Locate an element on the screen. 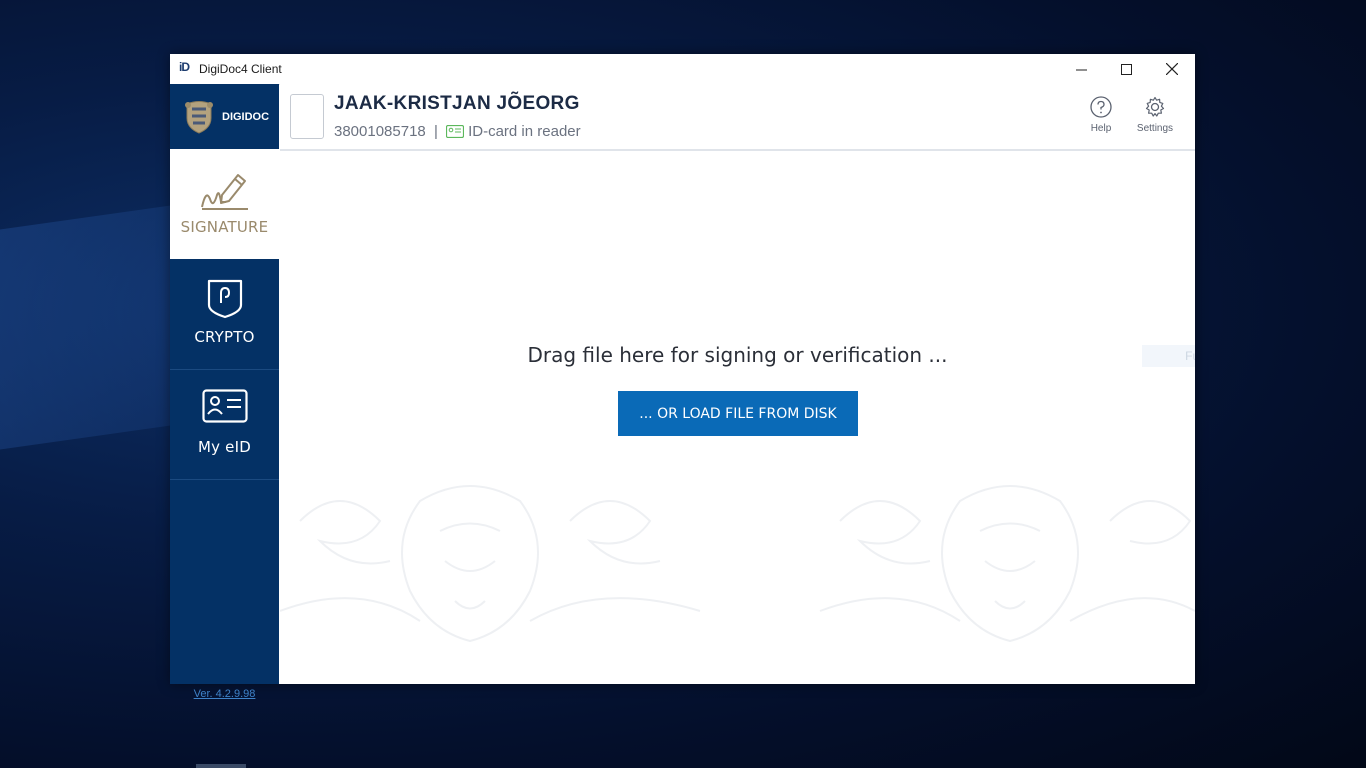 The height and width of the screenshot is (768, 1366). sidebar-item-label: My eID is located at coordinates (224, 447).